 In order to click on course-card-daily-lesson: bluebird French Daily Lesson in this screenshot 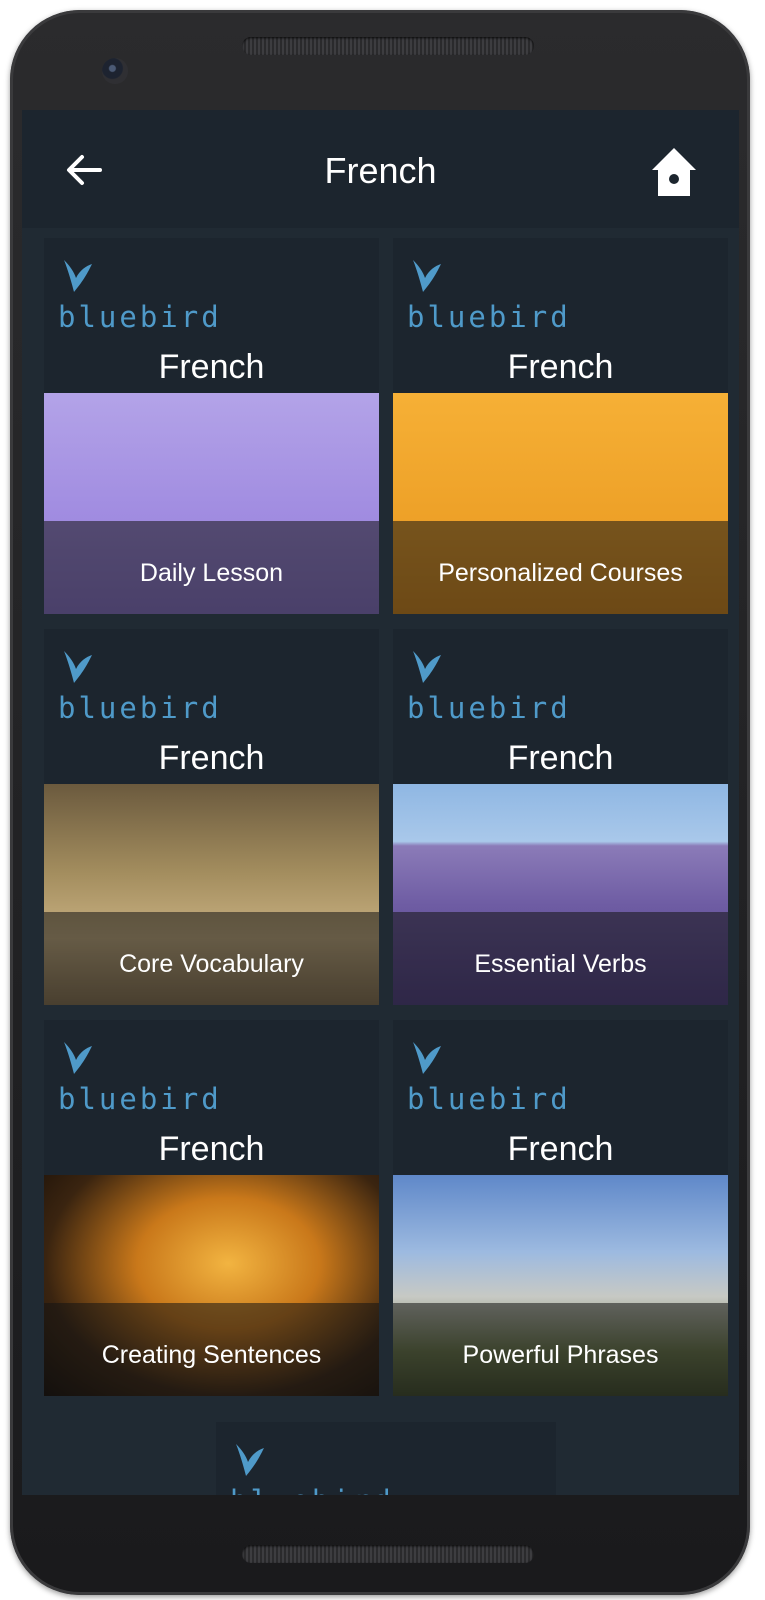, I will do `click(211, 426)`.